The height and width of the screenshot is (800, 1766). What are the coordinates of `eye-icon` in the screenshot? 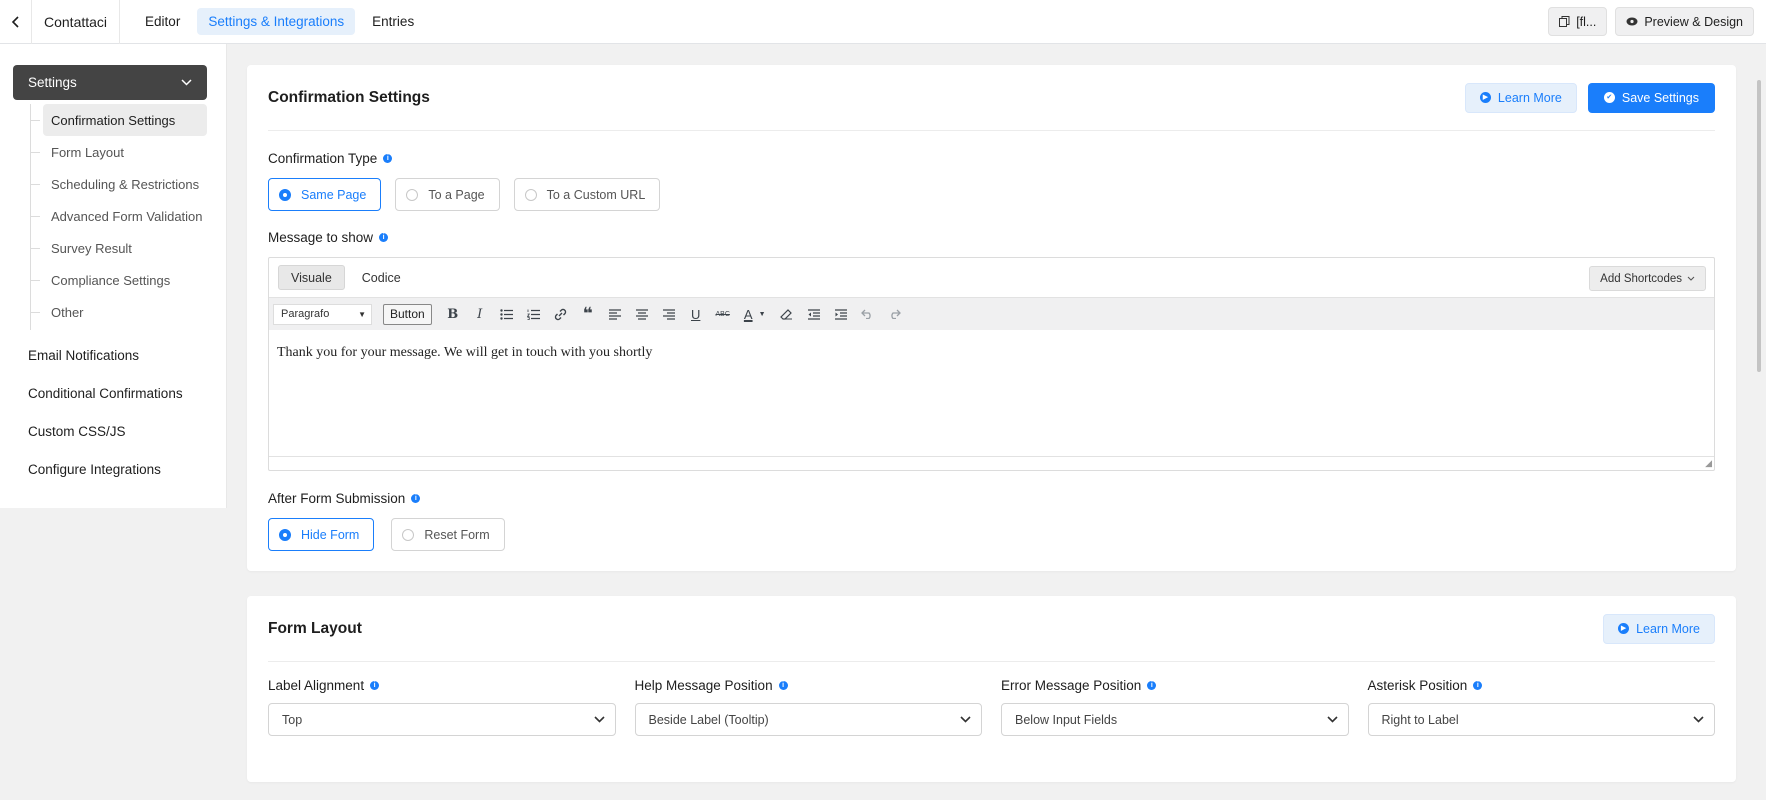 It's located at (1632, 21).